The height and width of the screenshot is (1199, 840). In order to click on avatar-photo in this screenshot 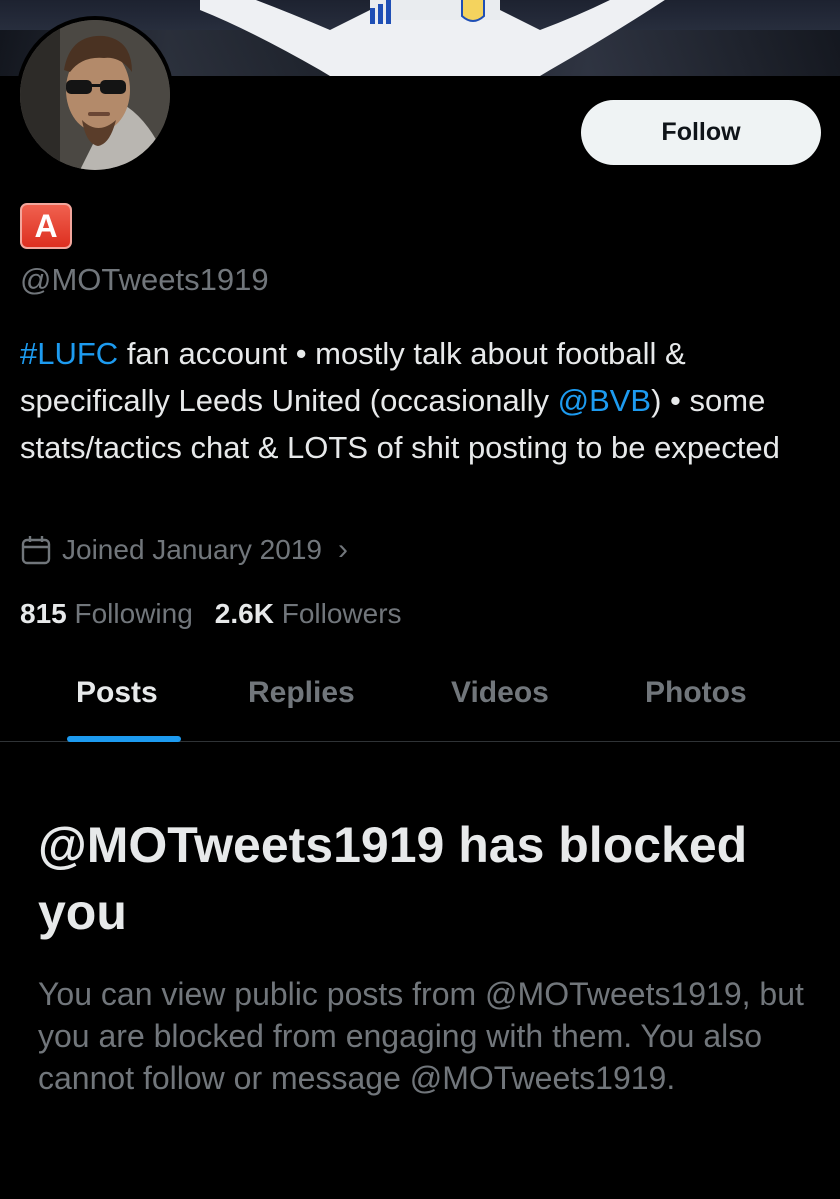, I will do `click(95, 95)`.